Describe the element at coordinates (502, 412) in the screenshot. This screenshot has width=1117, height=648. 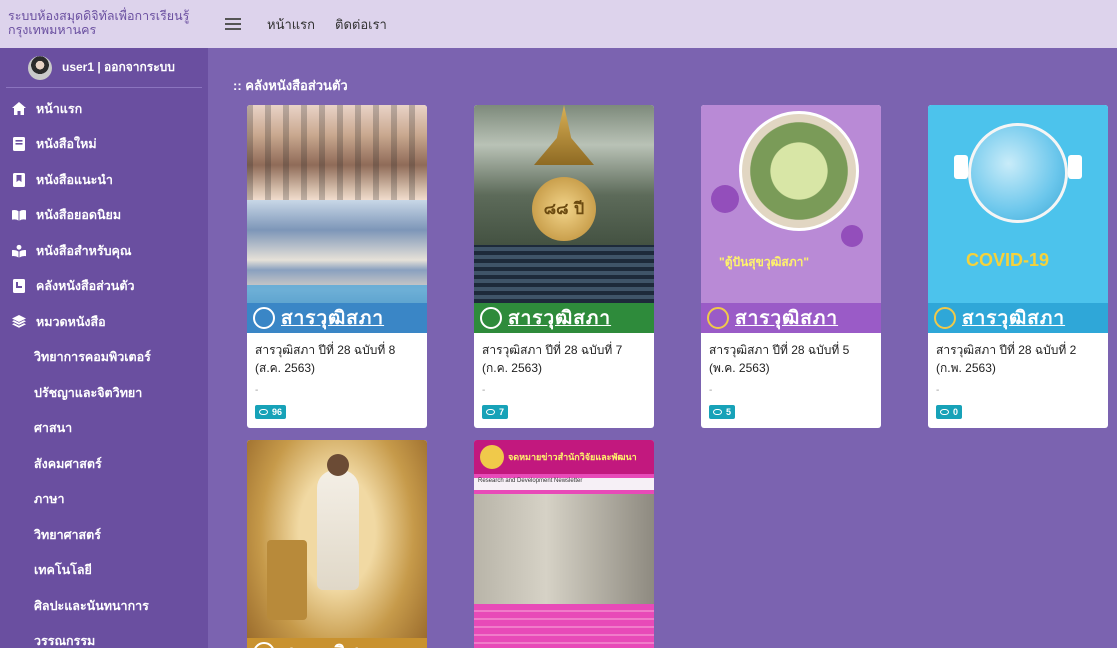
I see `view-count: 7` at that location.